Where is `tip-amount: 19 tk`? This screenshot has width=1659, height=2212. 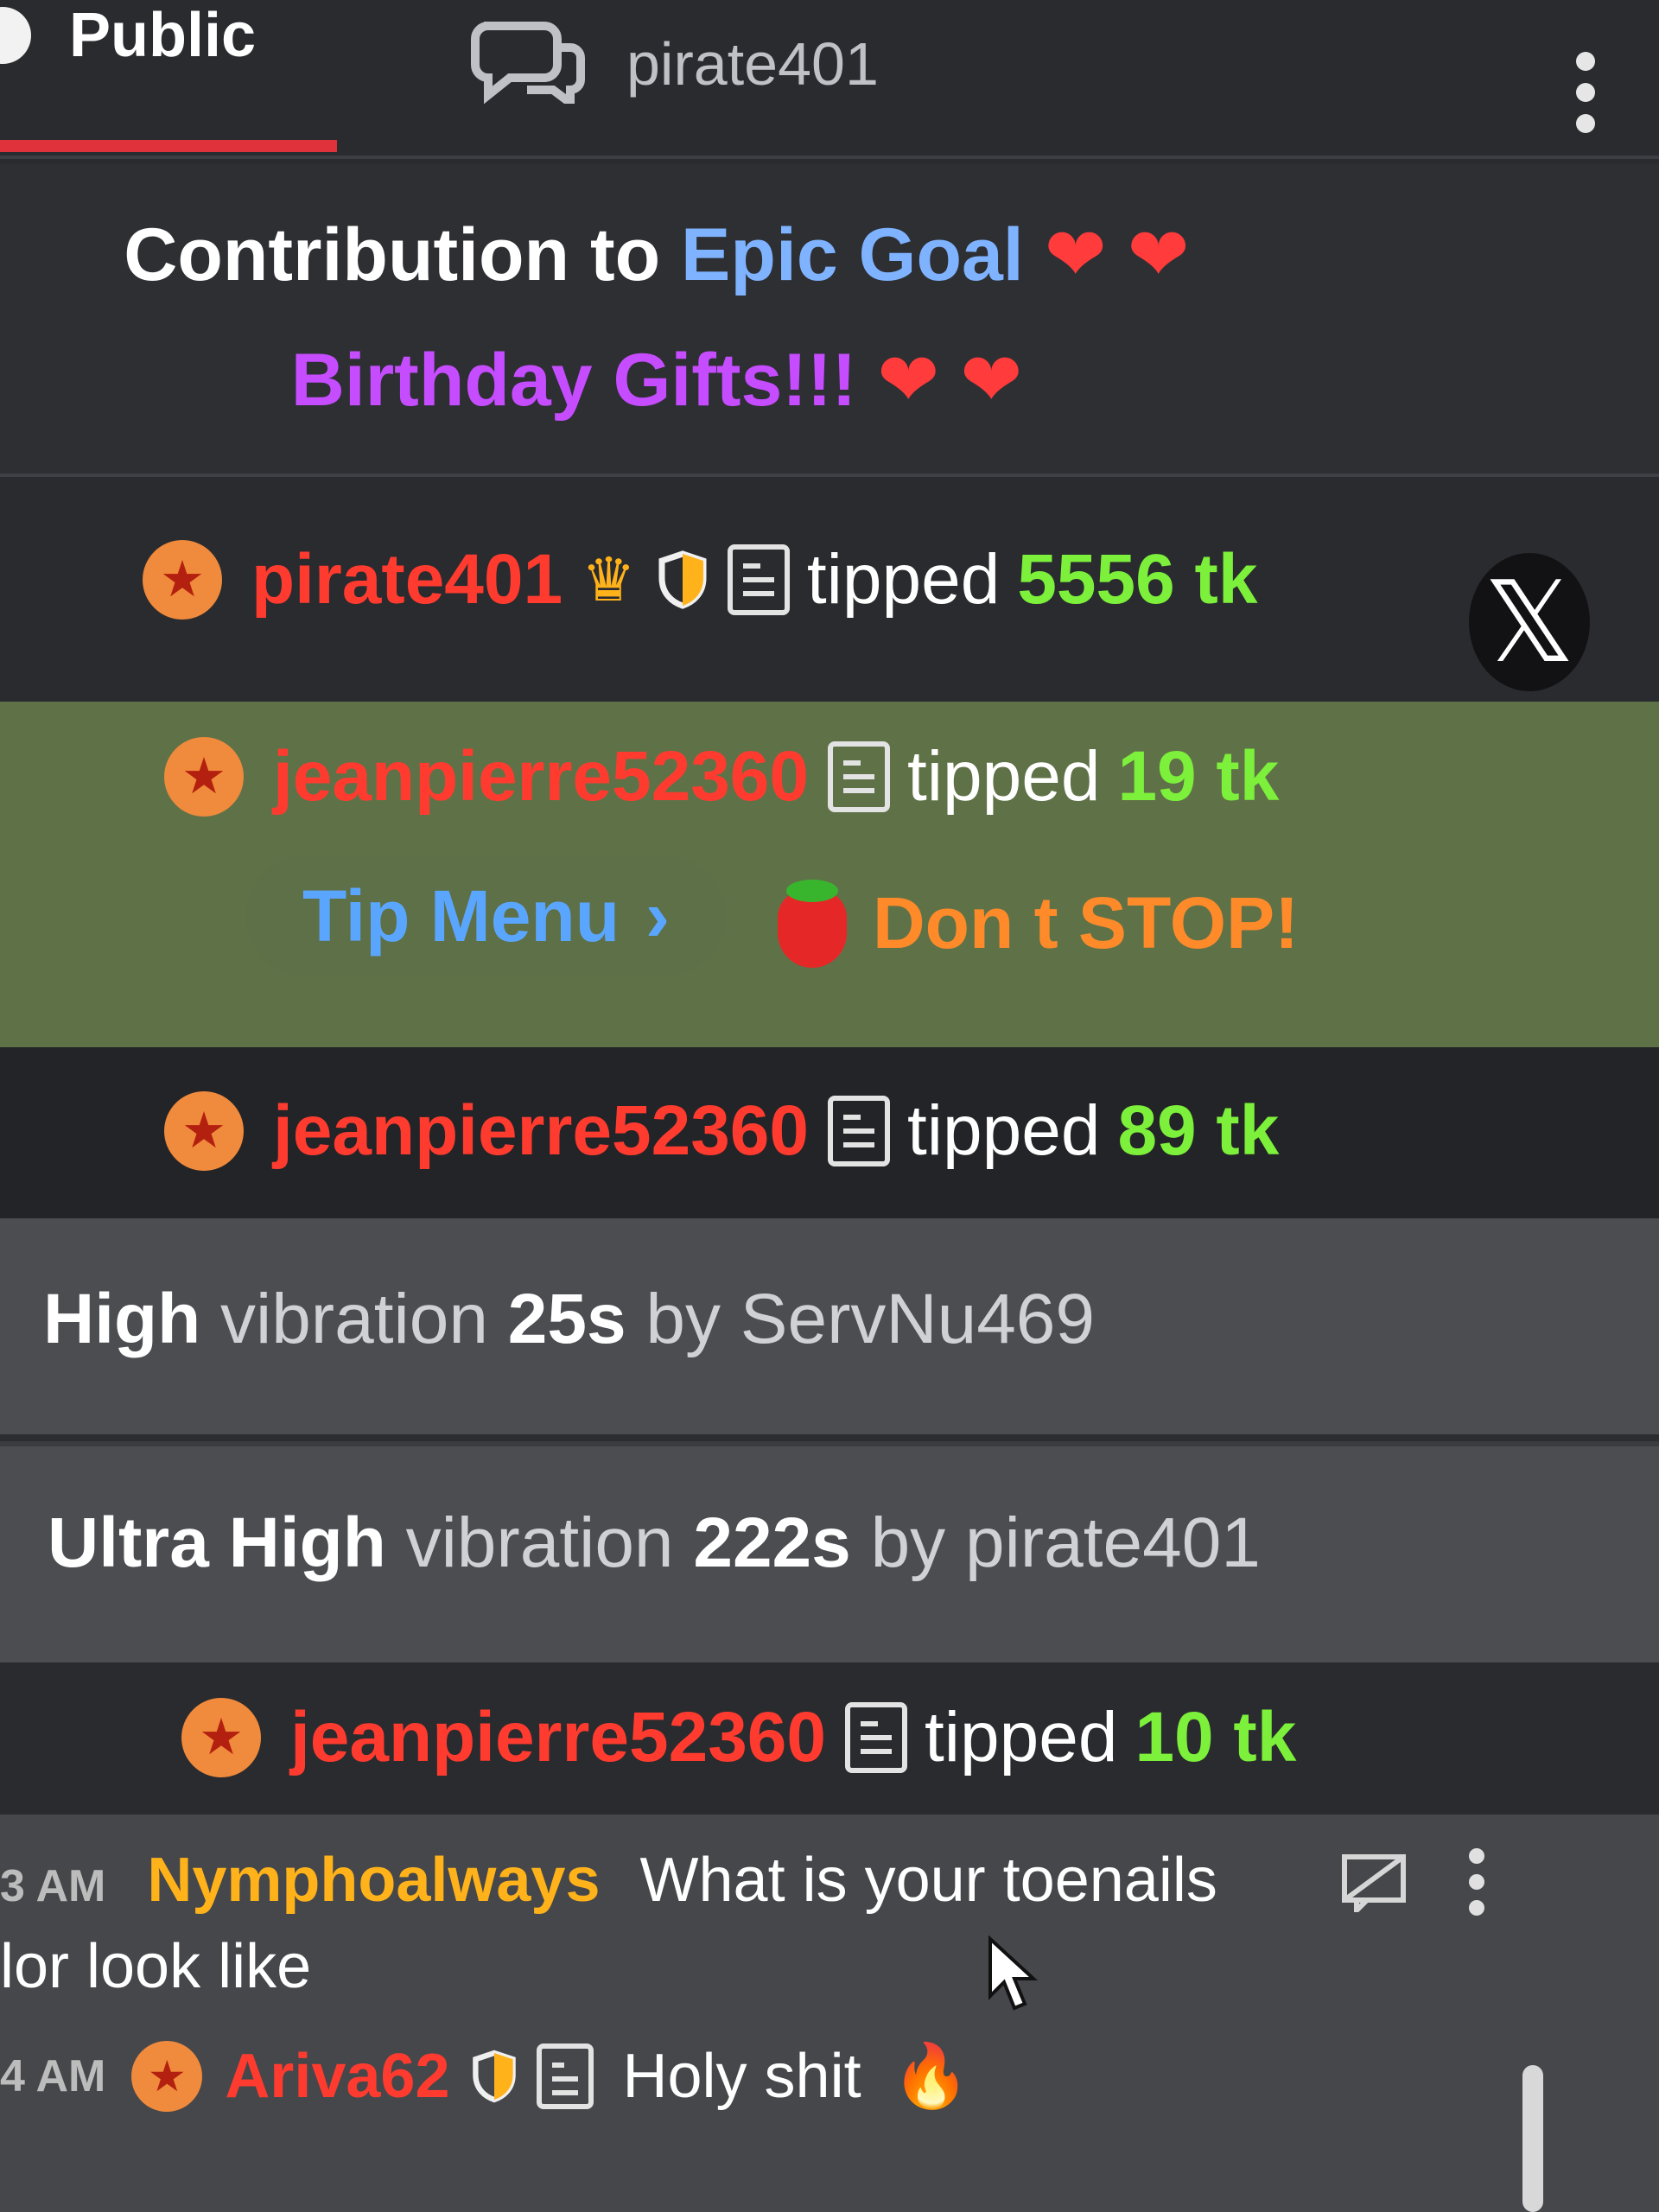
tip-amount: 19 tk is located at coordinates (1198, 776).